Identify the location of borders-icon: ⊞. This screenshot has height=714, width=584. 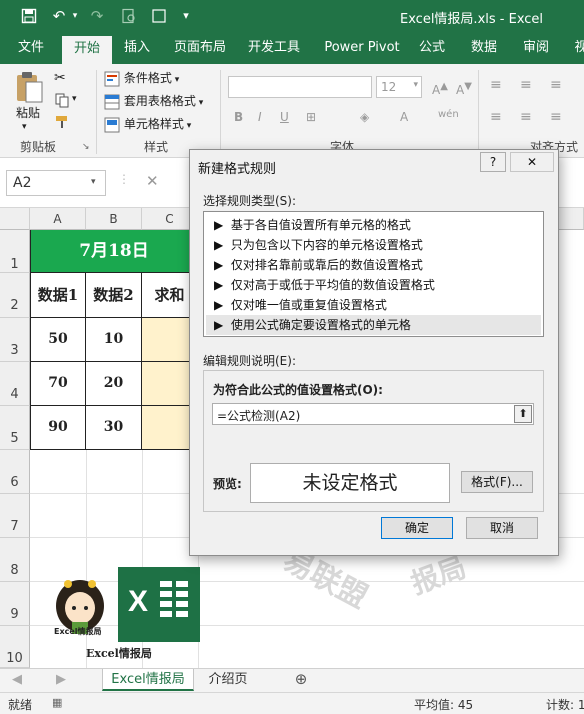
(311, 117).